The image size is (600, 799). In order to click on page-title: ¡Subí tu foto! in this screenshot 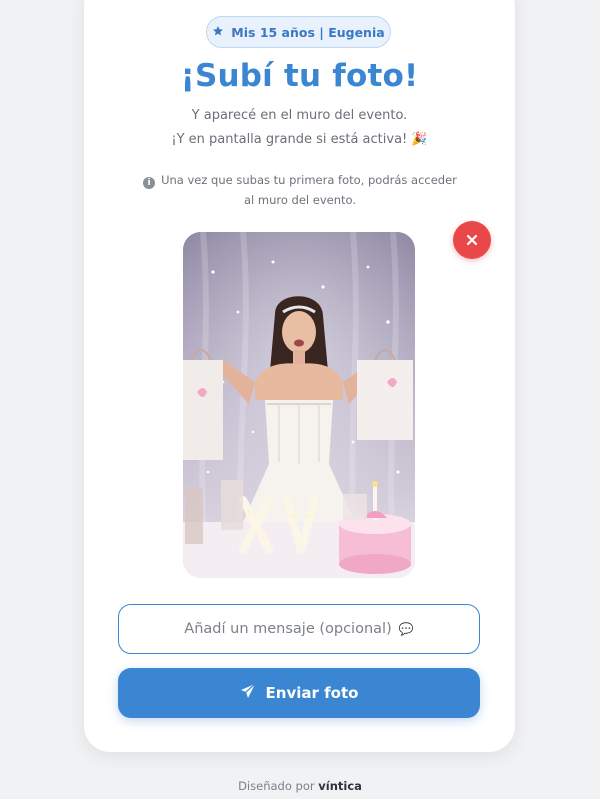, I will do `click(299, 76)`.